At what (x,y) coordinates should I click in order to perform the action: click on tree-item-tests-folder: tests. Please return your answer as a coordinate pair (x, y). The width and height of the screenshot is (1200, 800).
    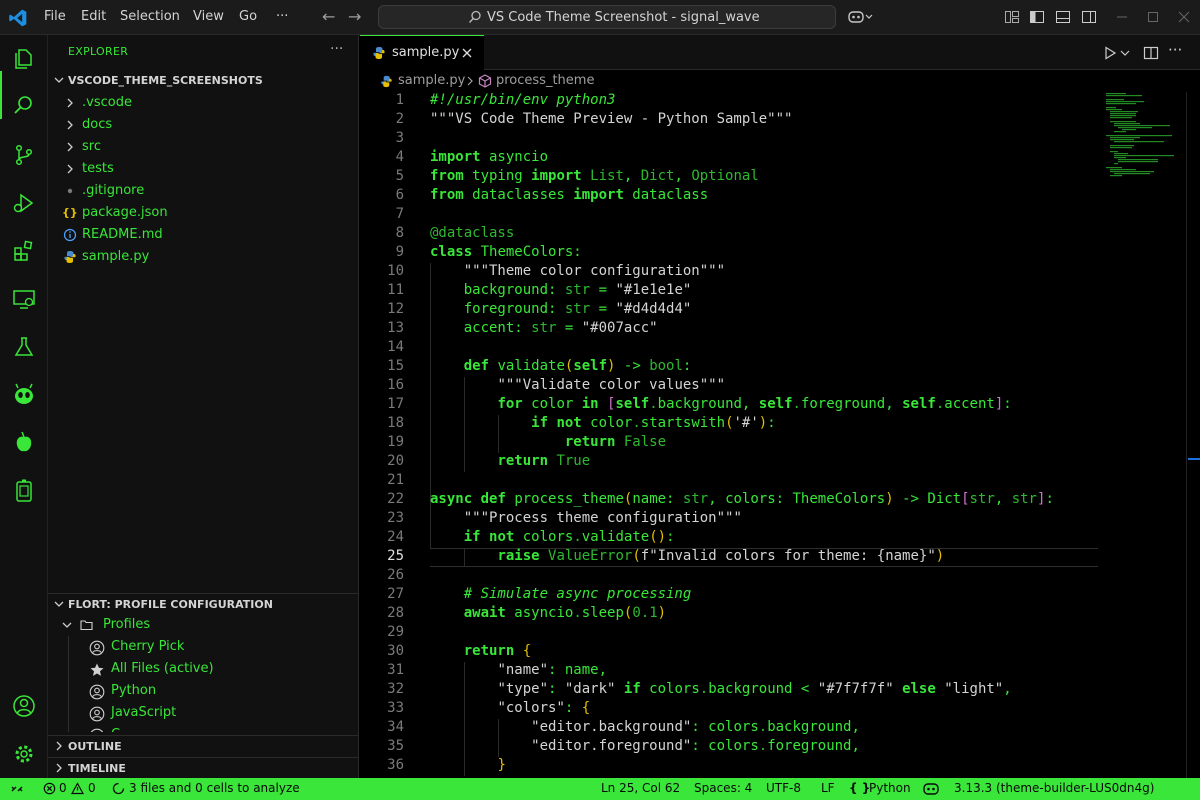
    Looking at the image, I should click on (203, 169).